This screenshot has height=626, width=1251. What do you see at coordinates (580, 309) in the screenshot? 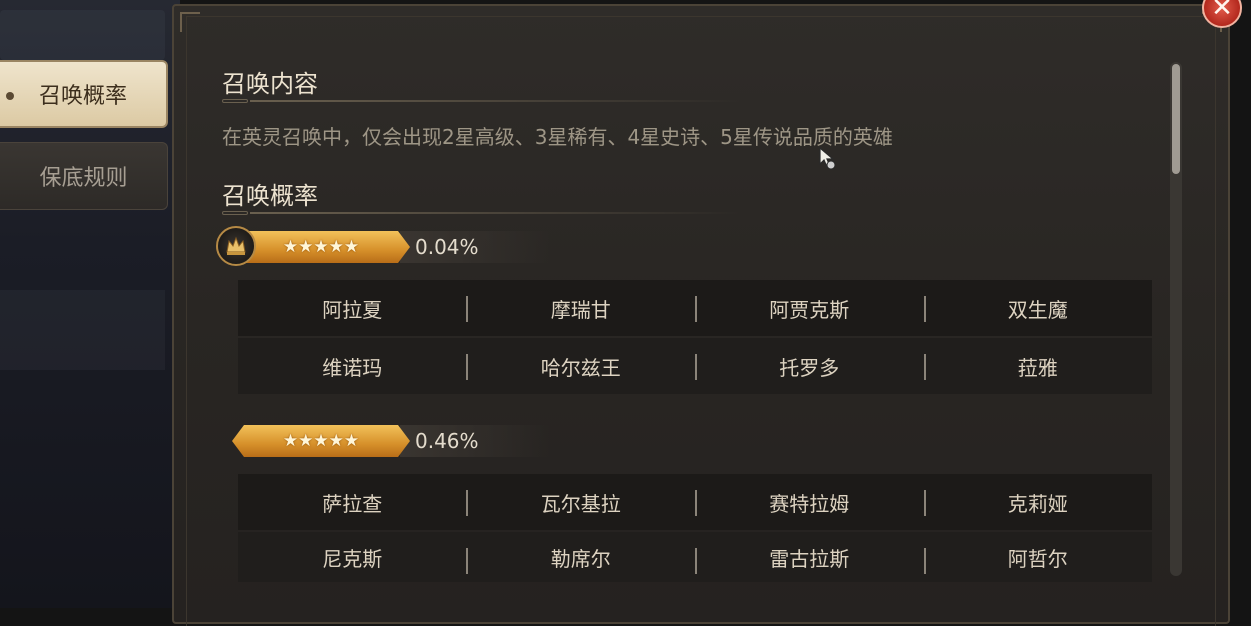
I see `hero-name: 摩瑞甘` at bounding box center [580, 309].